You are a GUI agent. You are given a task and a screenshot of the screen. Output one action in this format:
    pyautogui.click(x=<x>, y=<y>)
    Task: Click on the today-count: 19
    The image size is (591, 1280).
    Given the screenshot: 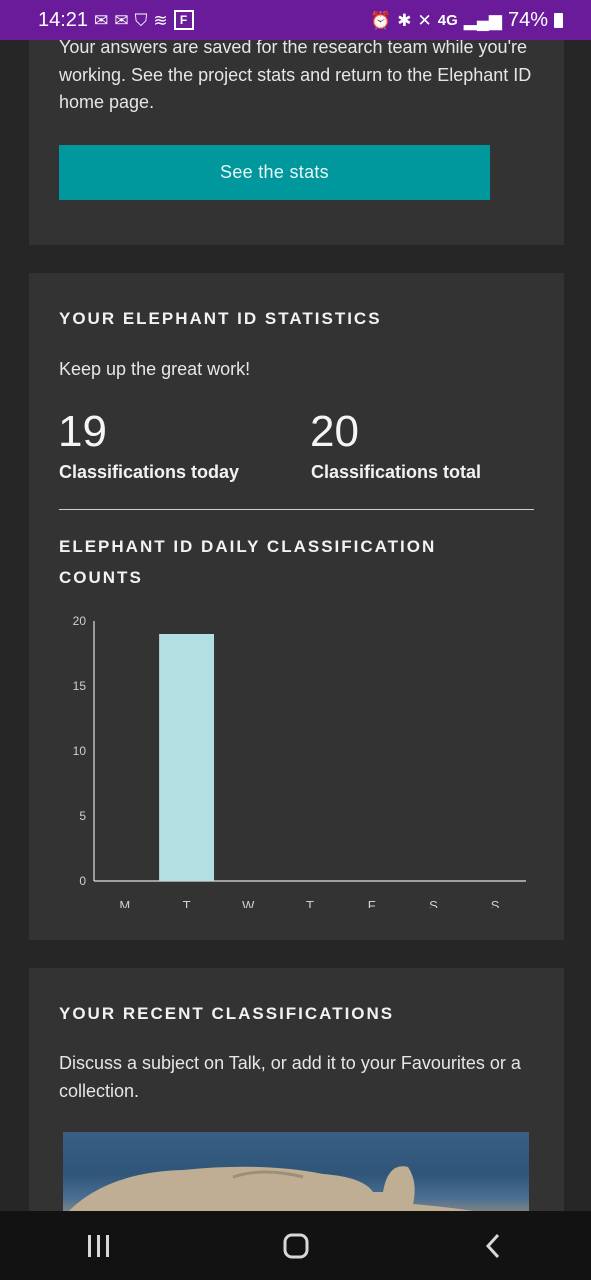 What is the action you would take?
    pyautogui.click(x=82, y=431)
    